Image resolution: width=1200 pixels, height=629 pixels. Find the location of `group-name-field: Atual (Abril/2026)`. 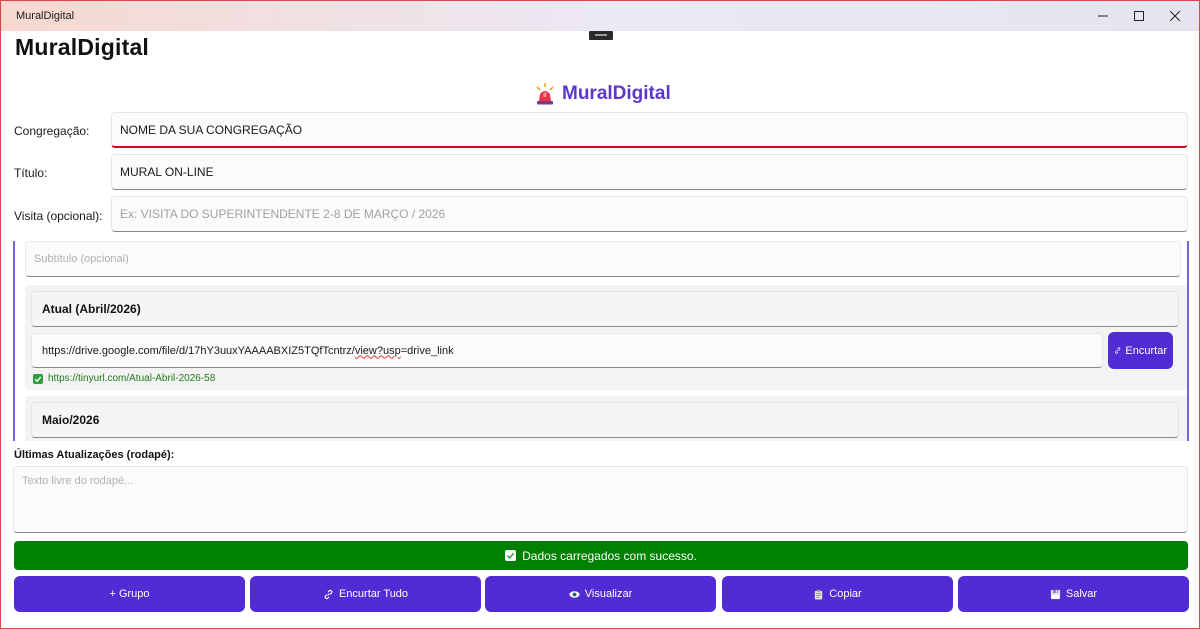

group-name-field: Atual (Abril/2026) is located at coordinates (605, 309).